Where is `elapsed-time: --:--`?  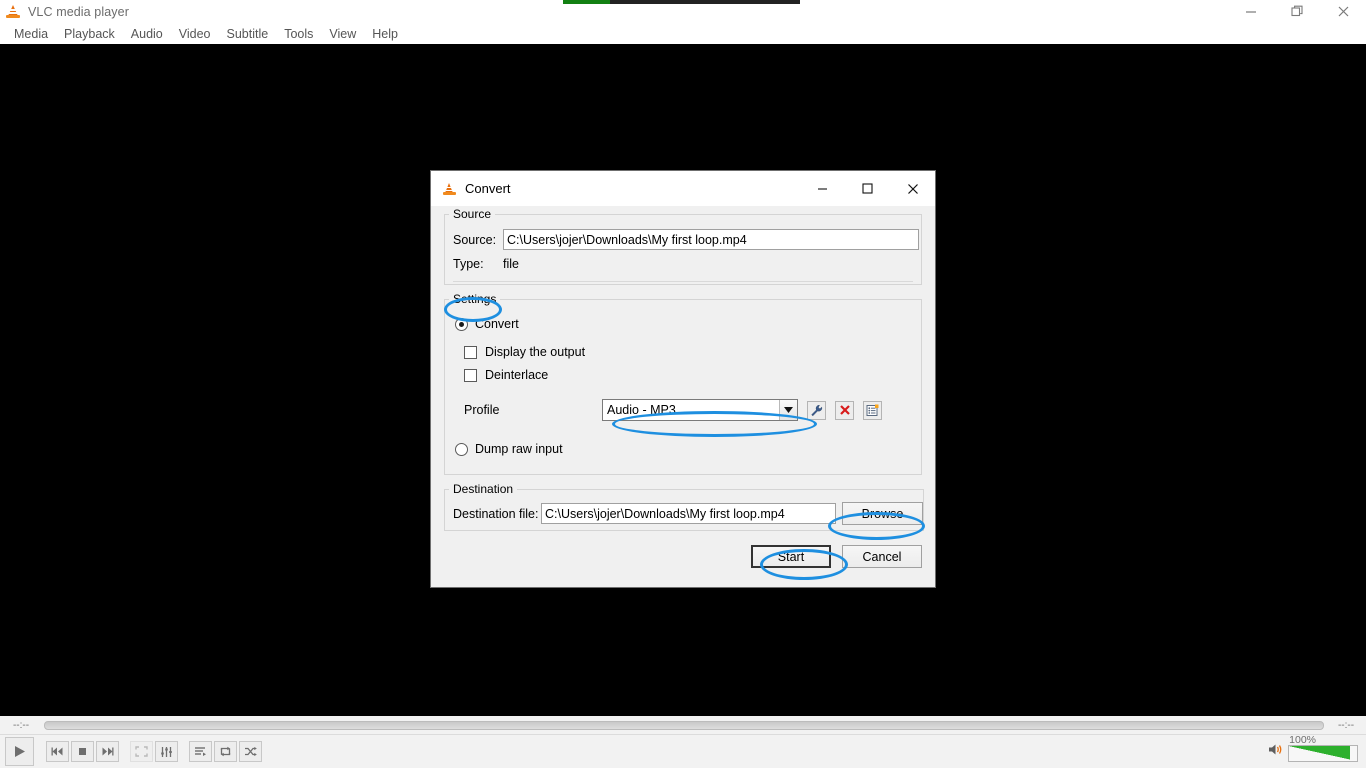
elapsed-time: --:-- is located at coordinates (21, 725).